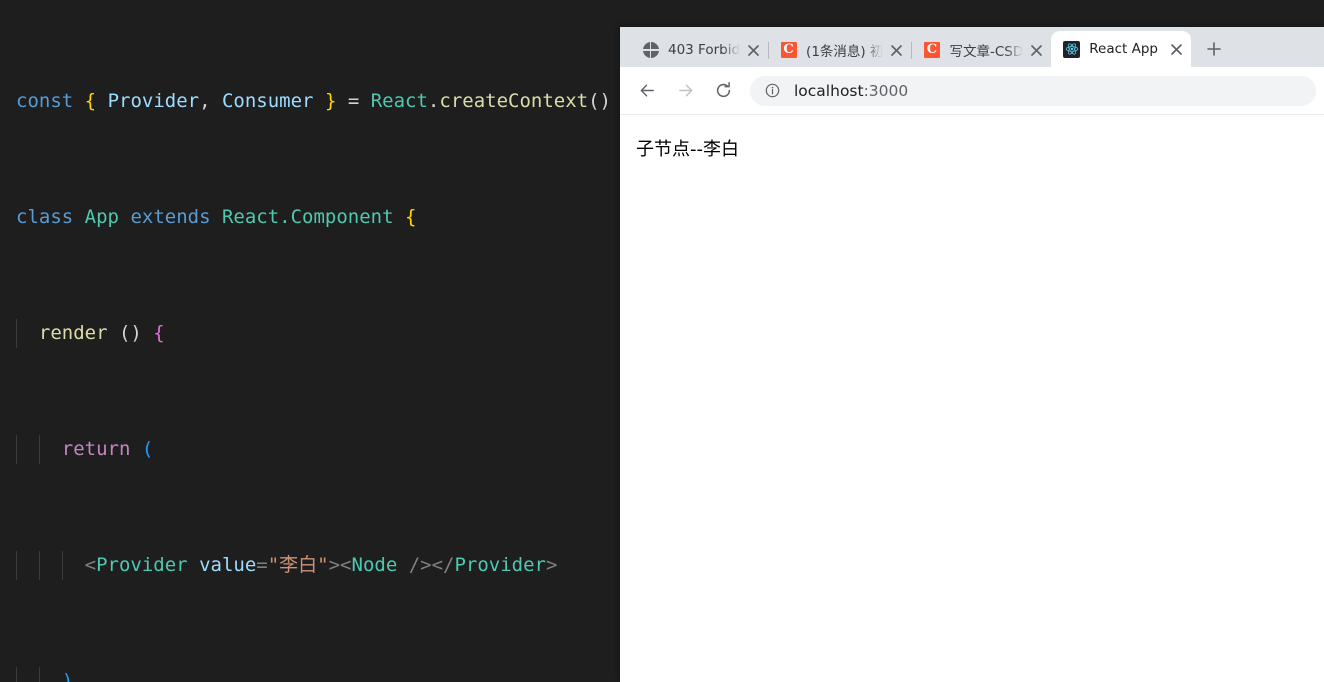 The width and height of the screenshot is (1324, 682). Describe the element at coordinates (399, 101) in the screenshot. I see `token-react: React` at that location.